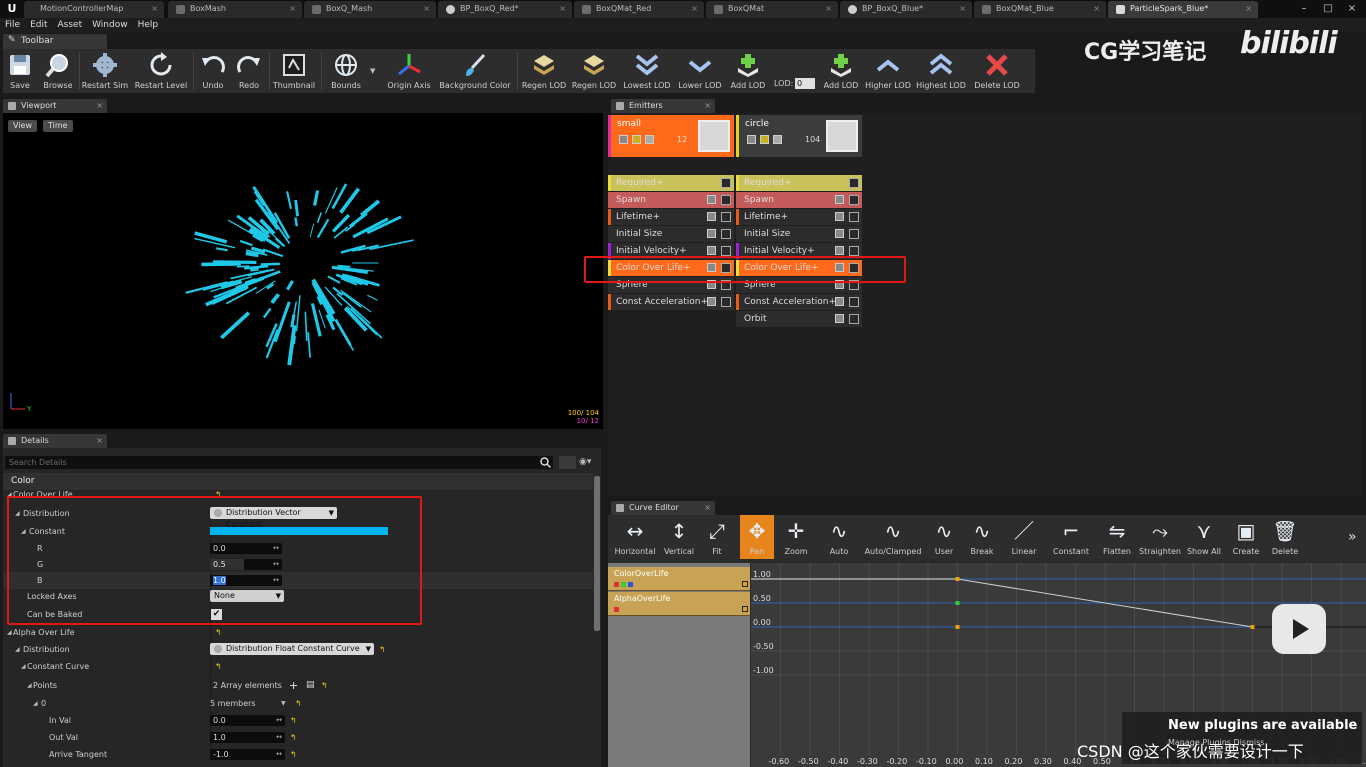 The width and height of the screenshot is (1366, 767). What do you see at coordinates (982, 537) in the screenshot?
I see `curve-break-button: ∿ Break` at bounding box center [982, 537].